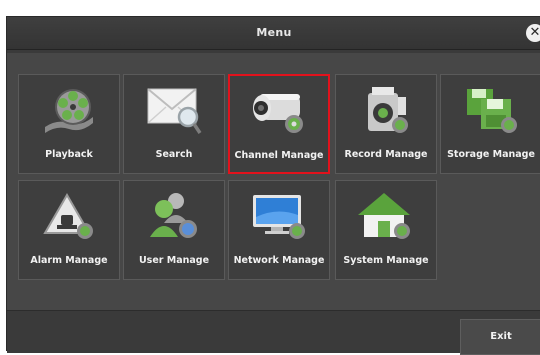 This screenshot has height=355, width=540. I want to click on close-icon: ✕, so click(534, 32).